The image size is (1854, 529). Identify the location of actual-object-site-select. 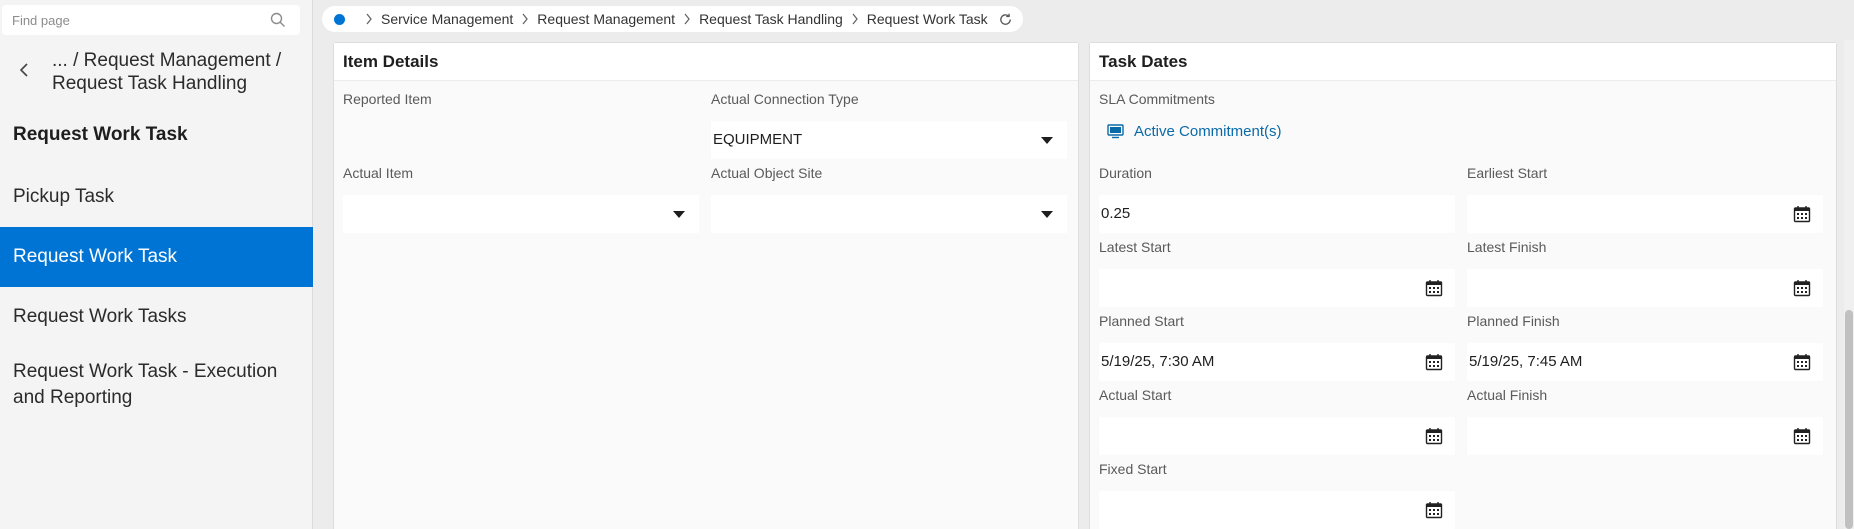
(889, 214).